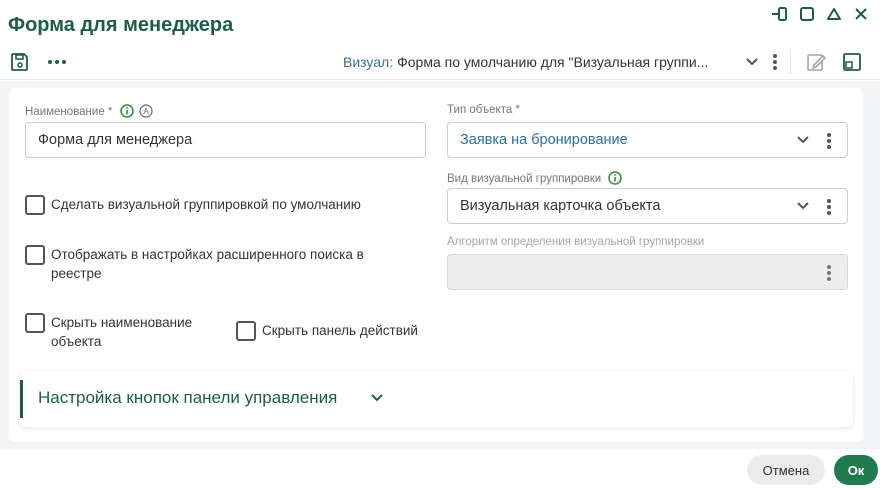 Image resolution: width=880 pixels, height=489 pixels. Describe the element at coordinates (544, 140) in the screenshot. I see `object-type-value: Заявка на бронирование` at that location.